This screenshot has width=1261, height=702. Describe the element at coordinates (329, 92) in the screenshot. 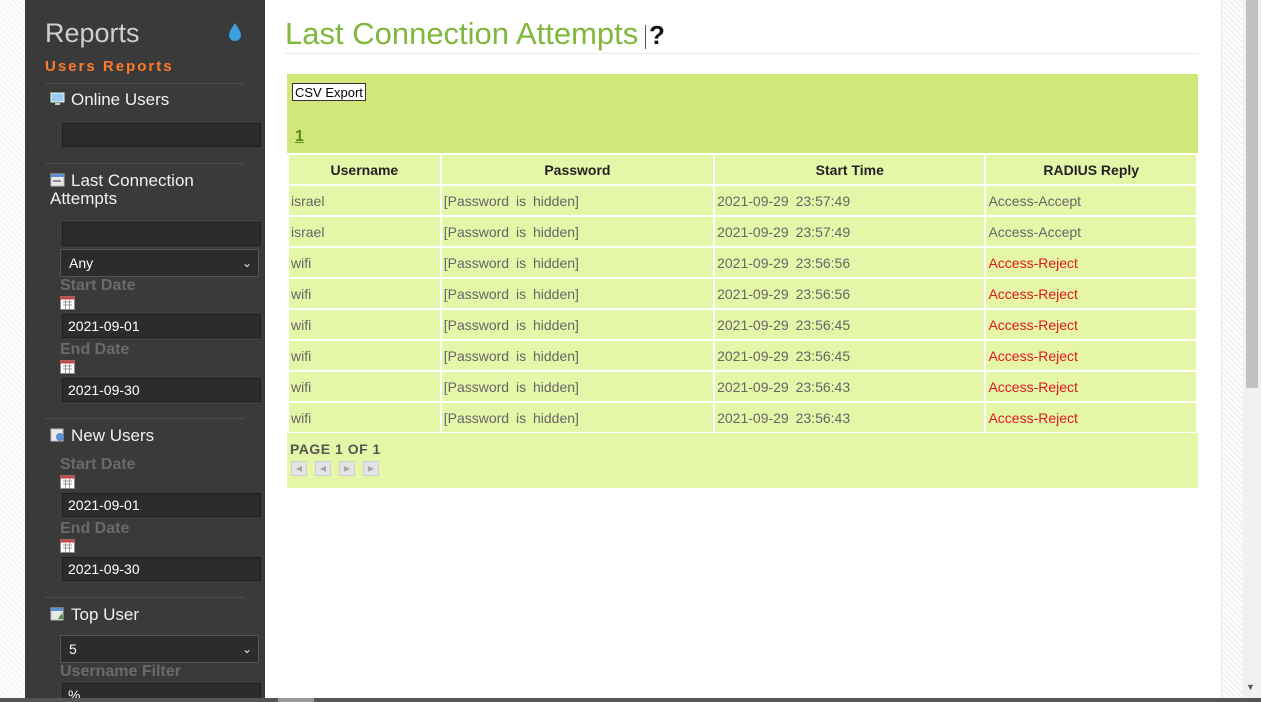

I see `csv-export-button: CSV Export` at that location.